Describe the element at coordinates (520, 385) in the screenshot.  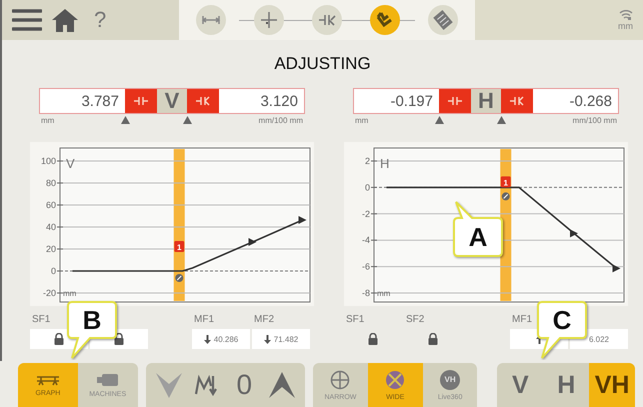
I see `axis-tab: V` at that location.